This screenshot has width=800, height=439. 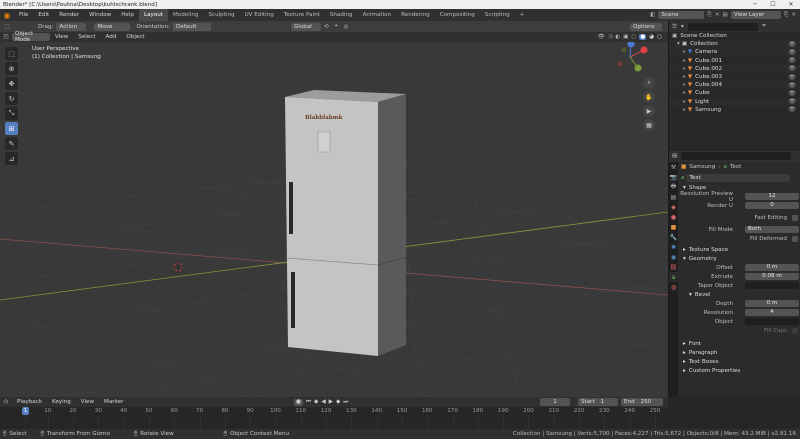 What do you see at coordinates (734, 85) in the screenshot?
I see `outliner-item: ▸ ▼ Cube.004 👁` at bounding box center [734, 85].